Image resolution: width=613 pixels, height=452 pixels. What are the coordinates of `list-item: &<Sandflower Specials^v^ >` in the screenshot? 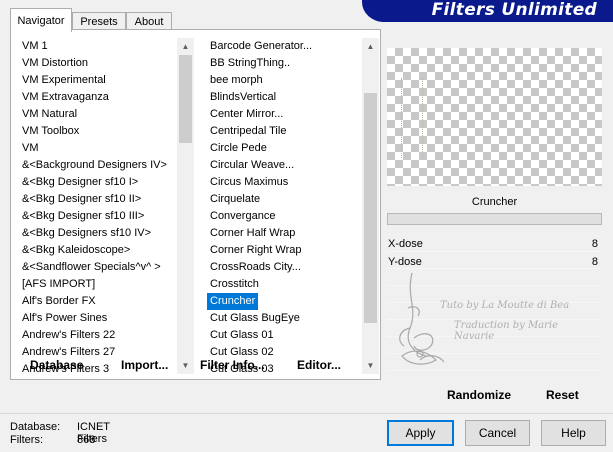 It's located at (98, 267).